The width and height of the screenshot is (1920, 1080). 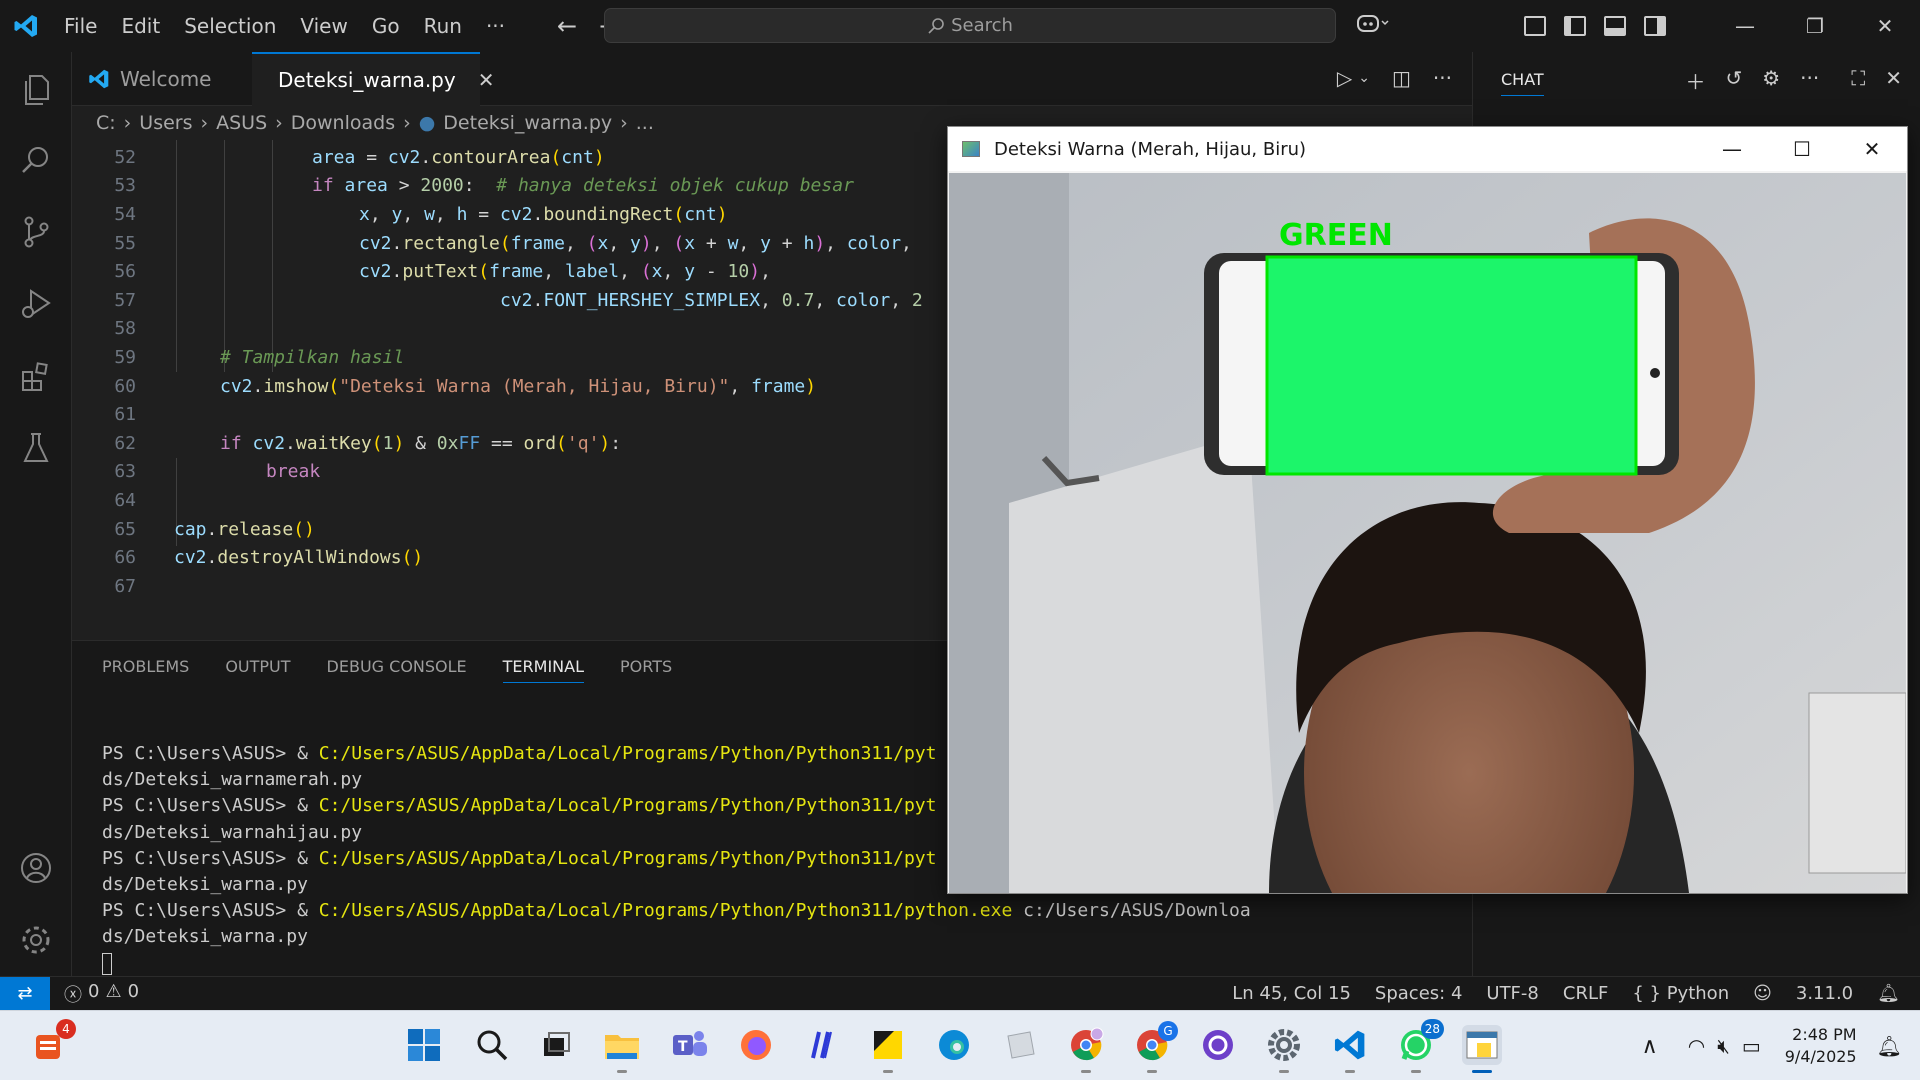 What do you see at coordinates (94, 991) in the screenshot?
I see `error-count: 0` at bounding box center [94, 991].